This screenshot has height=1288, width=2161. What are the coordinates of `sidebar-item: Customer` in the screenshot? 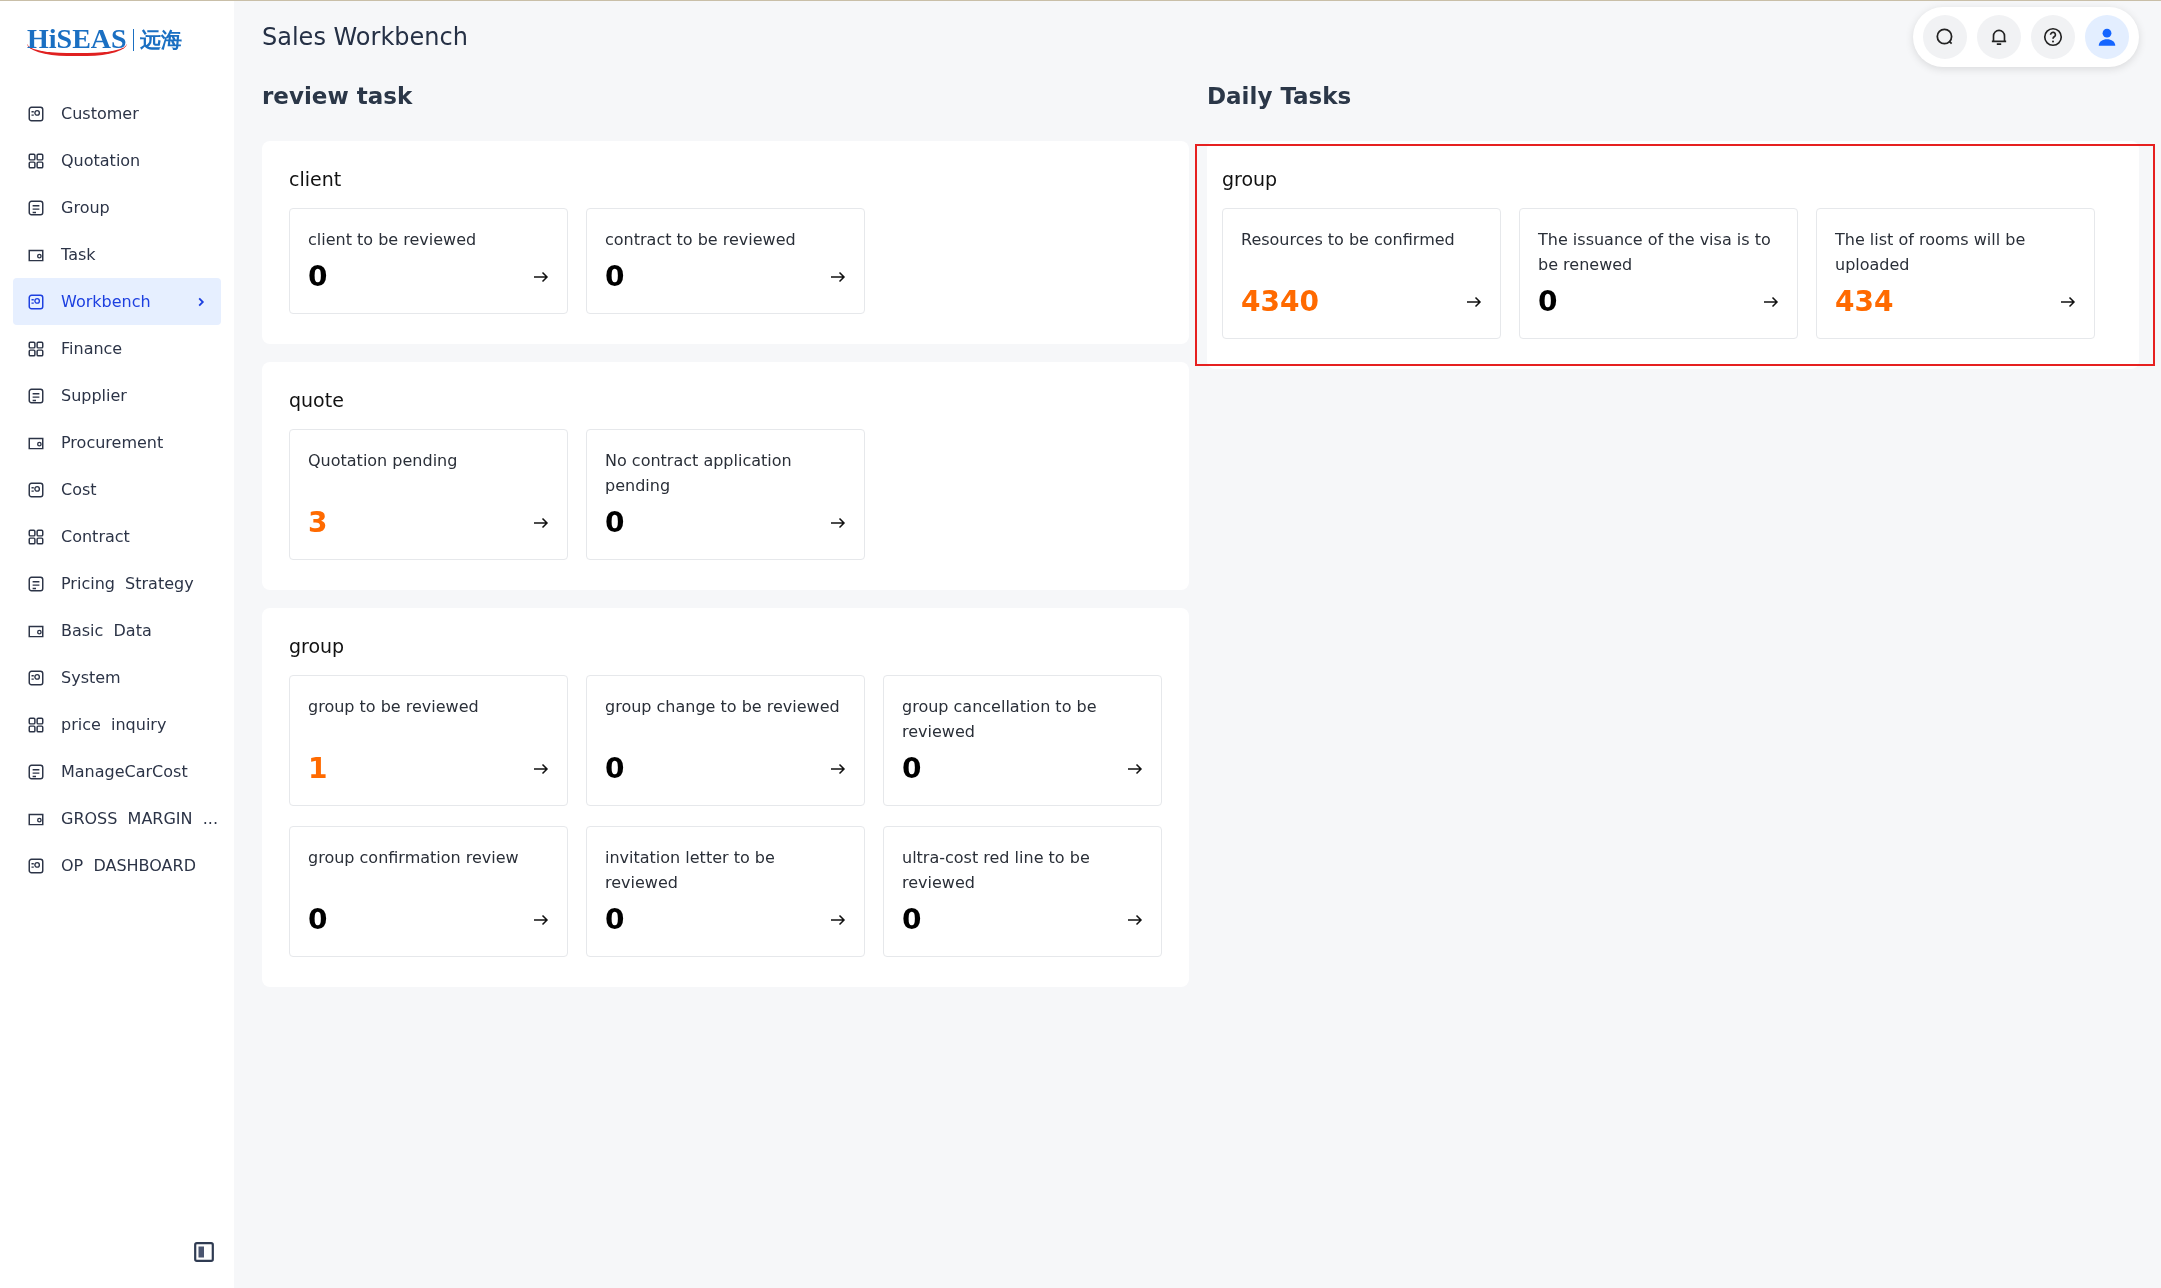 It's located at (117, 113).